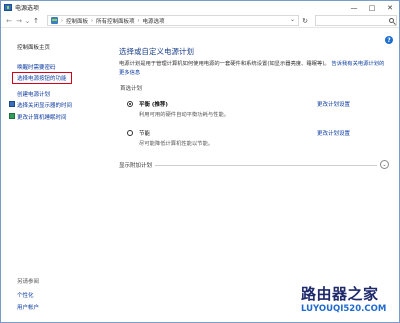  What do you see at coordinates (130, 133) in the screenshot?
I see `plan-power-saver-radio` at bounding box center [130, 133].